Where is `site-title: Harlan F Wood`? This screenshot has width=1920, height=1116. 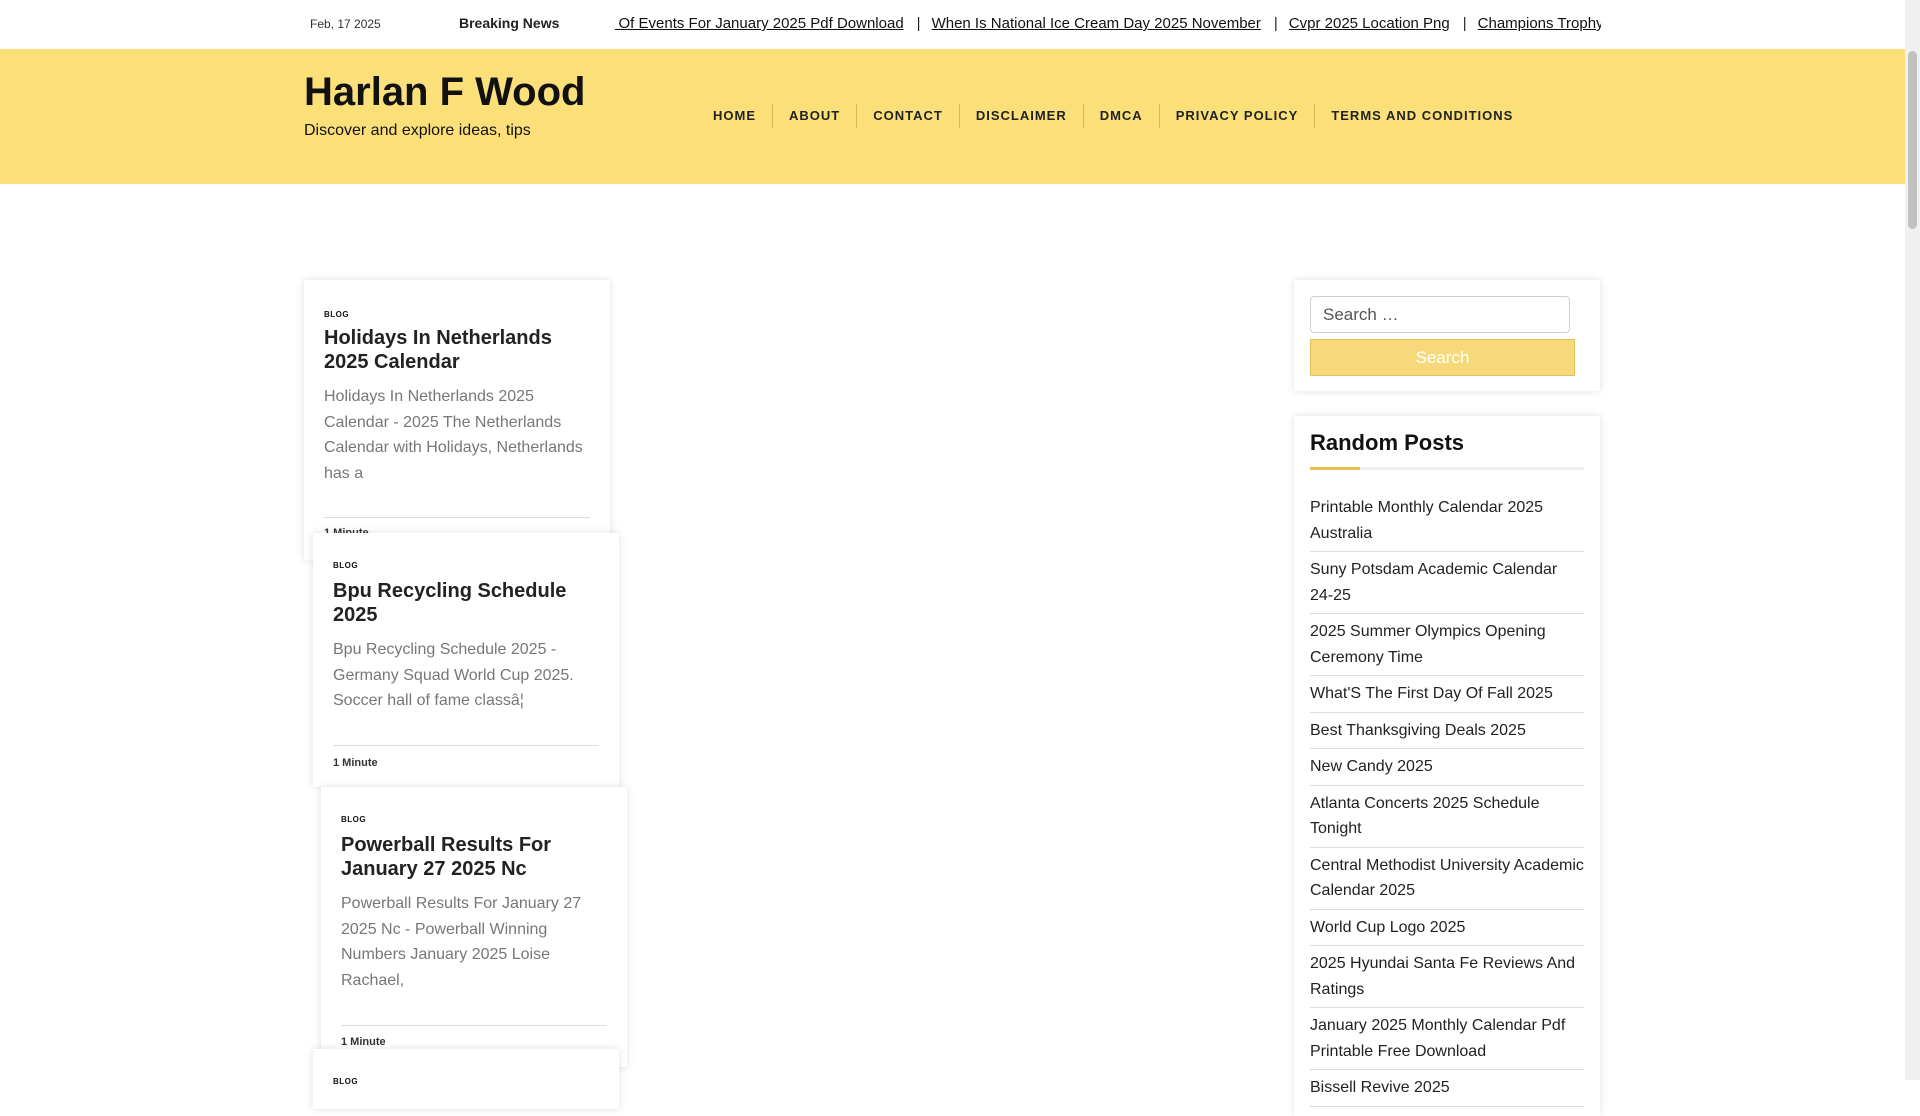 site-title: Harlan F Wood is located at coordinates (444, 92).